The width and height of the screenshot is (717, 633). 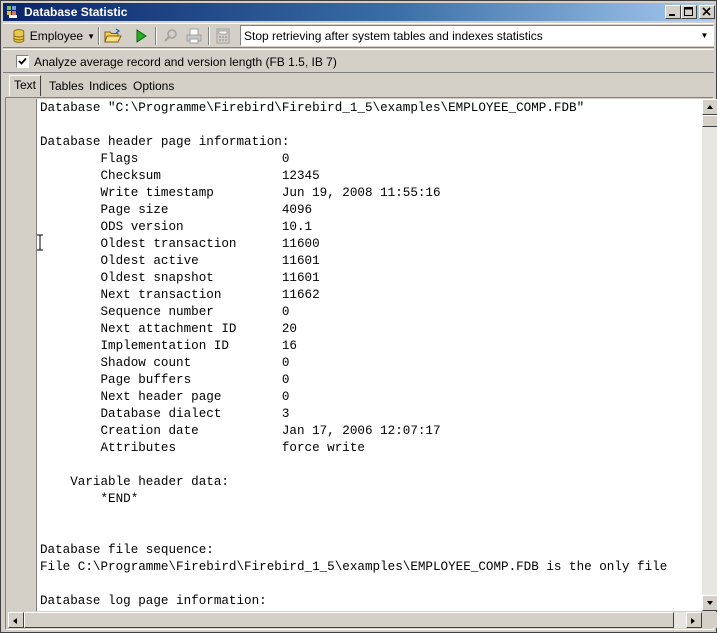 I want to click on print-icon, so click(x=194, y=36).